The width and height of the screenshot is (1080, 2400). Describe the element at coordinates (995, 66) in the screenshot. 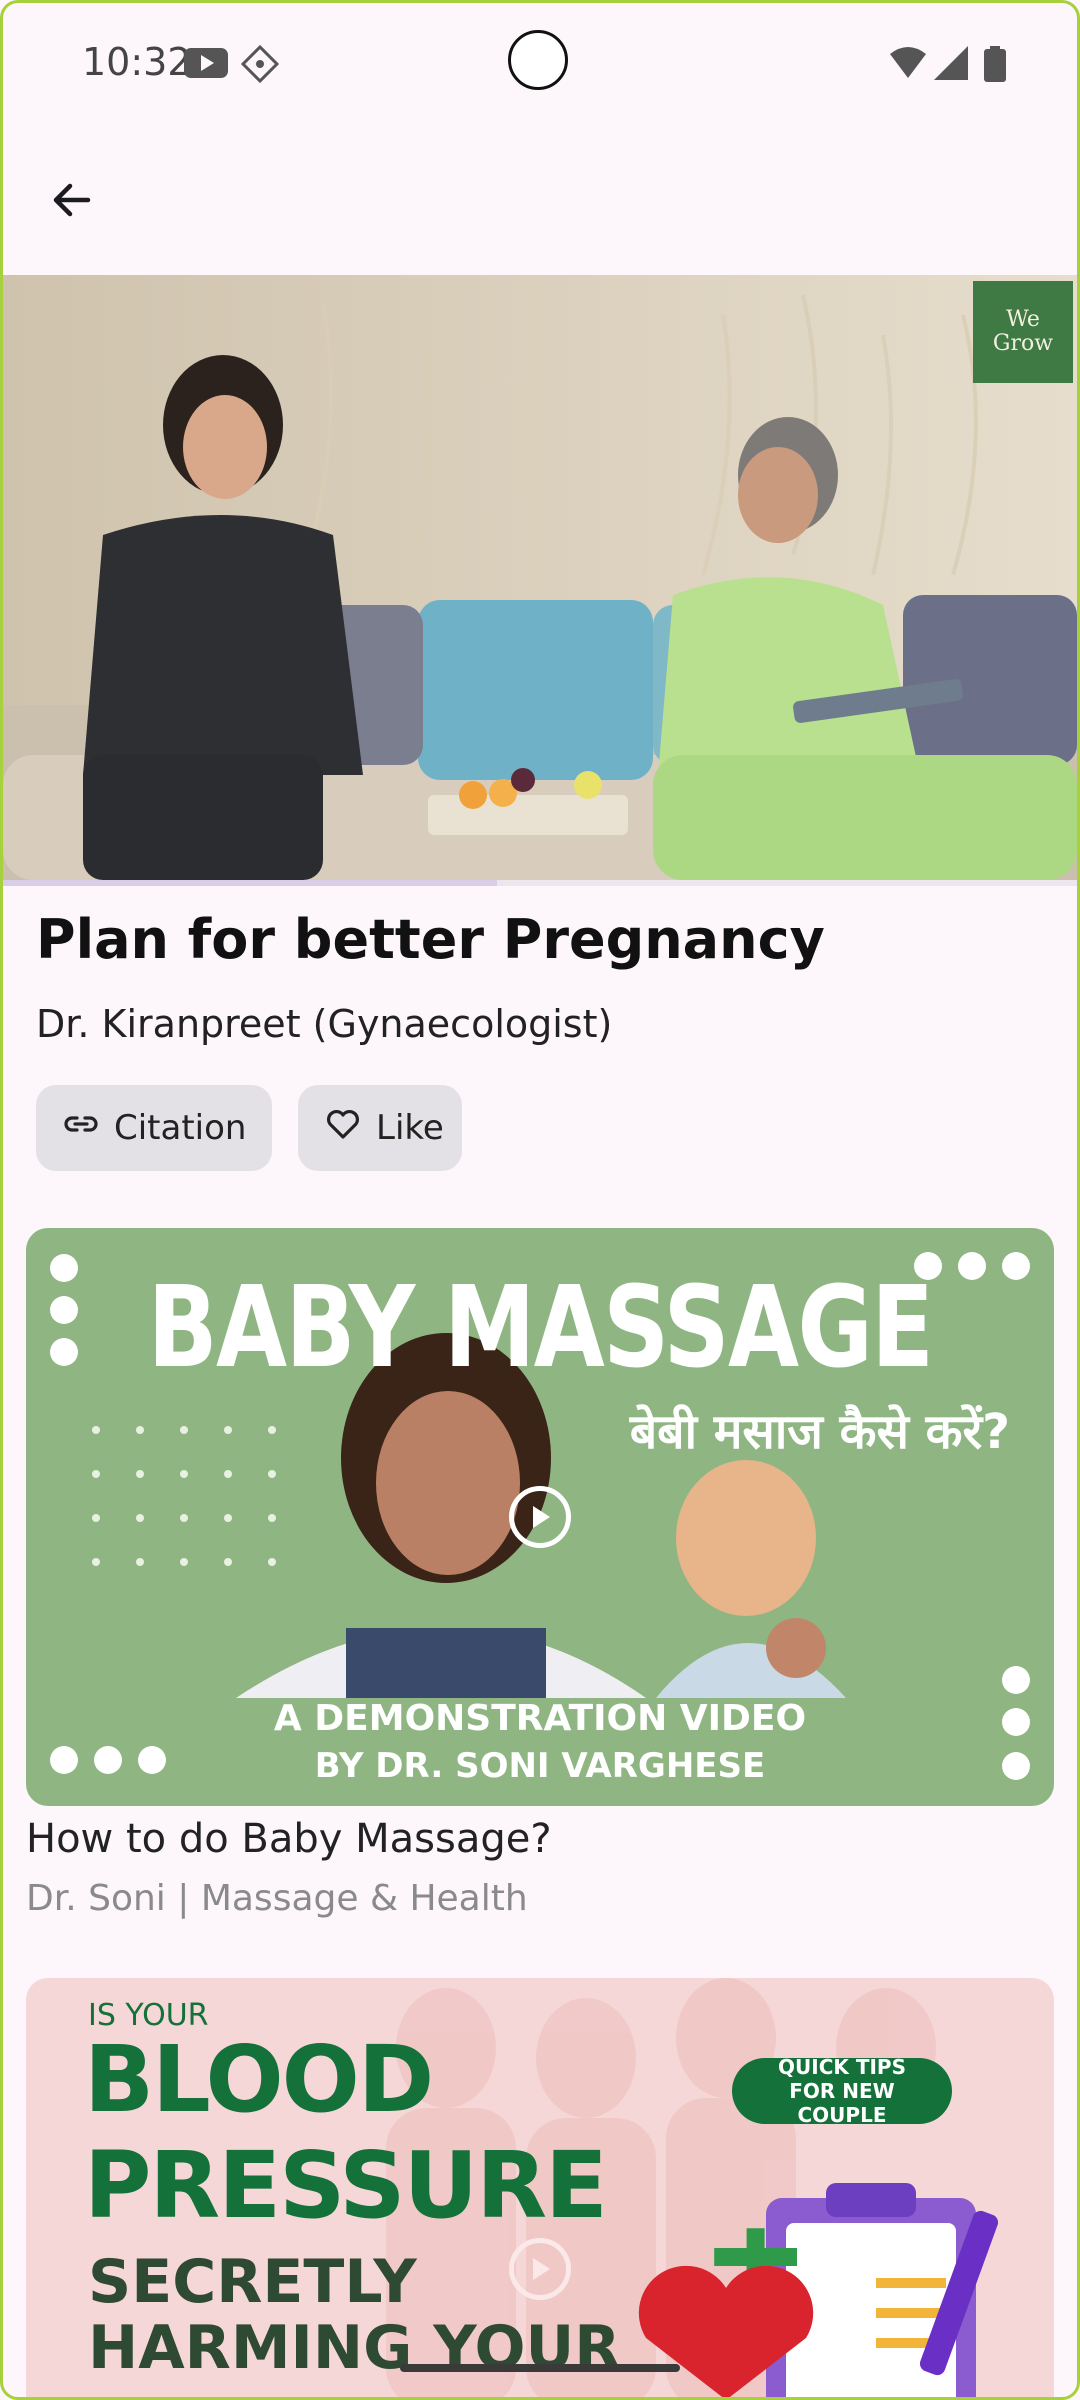

I see `battery-icon` at that location.